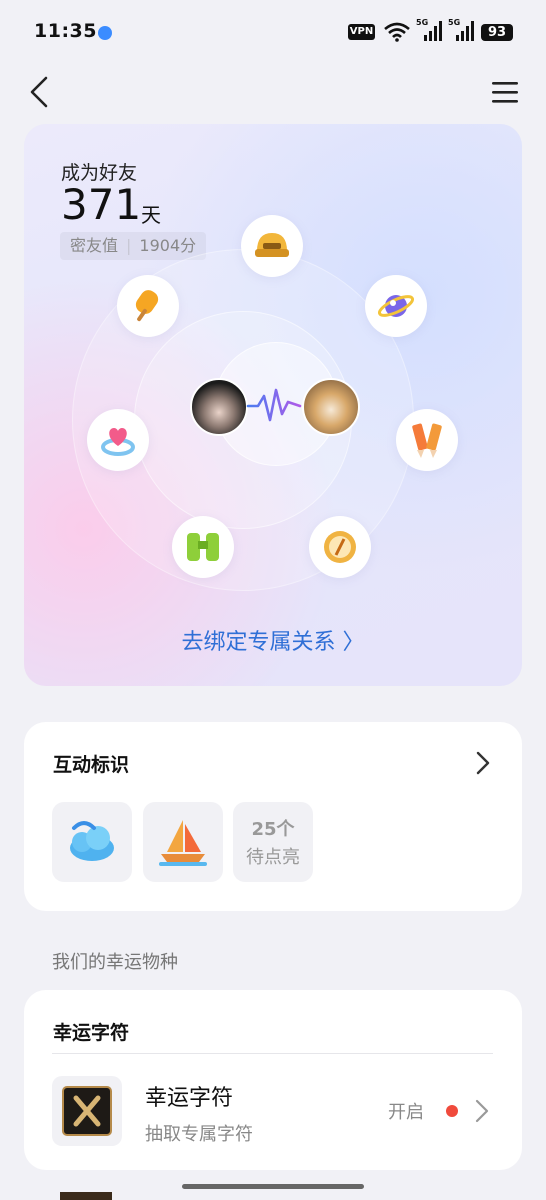  I want to click on sailboat-icon, so click(183, 843).